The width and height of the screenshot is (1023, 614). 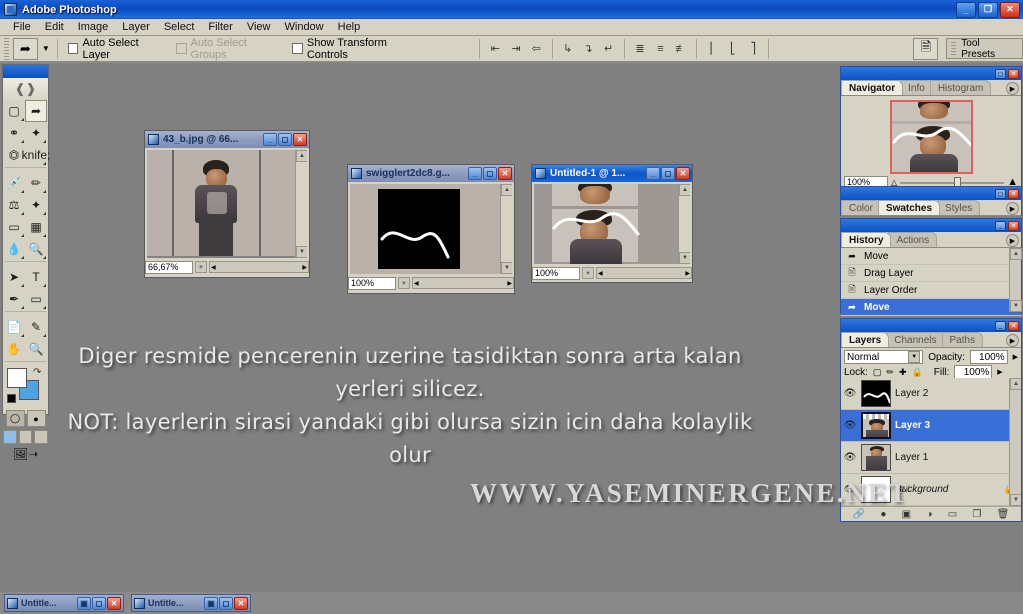 What do you see at coordinates (913, 239) in the screenshot?
I see `tab-actions: Actions` at bounding box center [913, 239].